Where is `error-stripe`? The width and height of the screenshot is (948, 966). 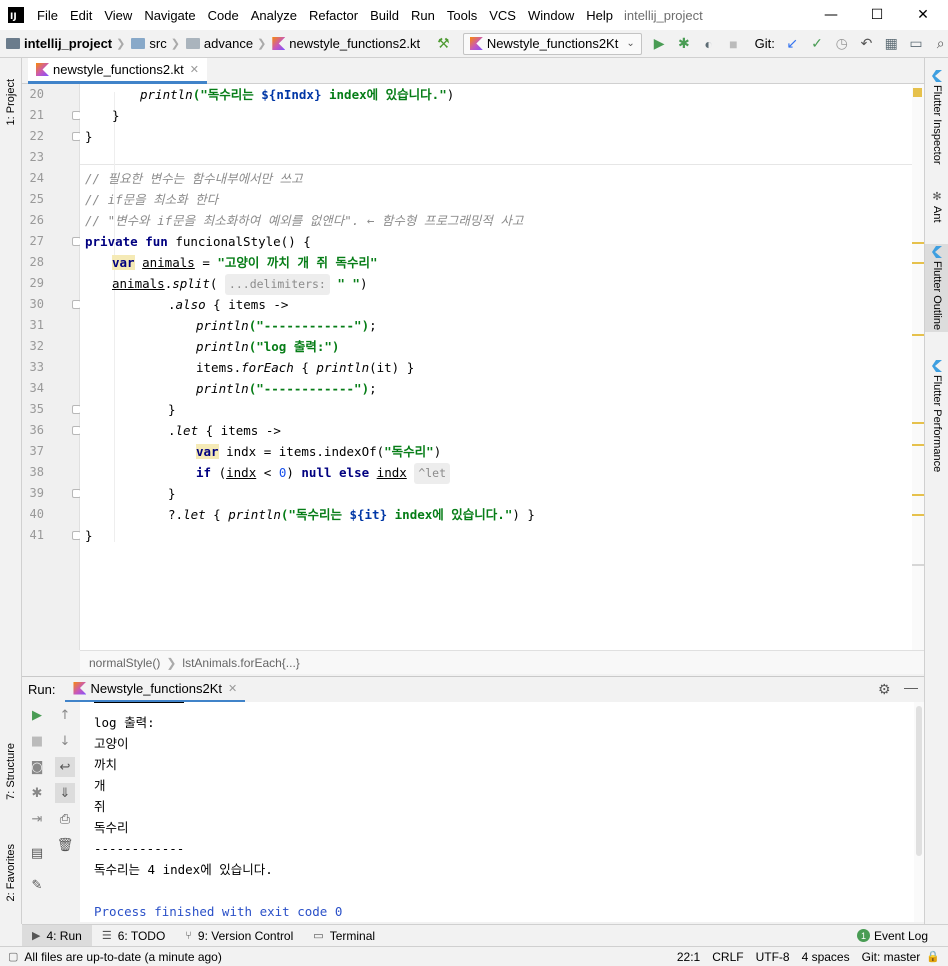 error-stripe is located at coordinates (918, 367).